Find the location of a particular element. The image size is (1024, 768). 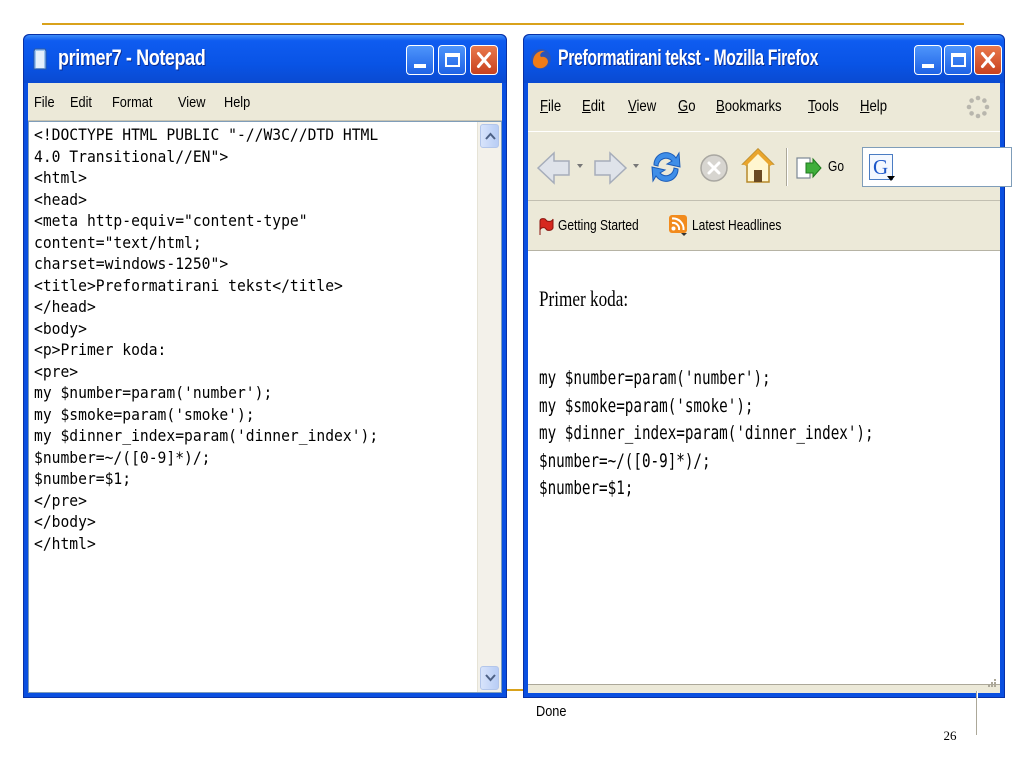

menu-go: Go is located at coordinates (687, 107).